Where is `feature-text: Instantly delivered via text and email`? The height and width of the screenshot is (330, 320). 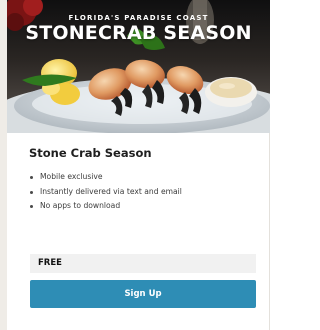
feature-text: Instantly delivered via text and email is located at coordinates (111, 191).